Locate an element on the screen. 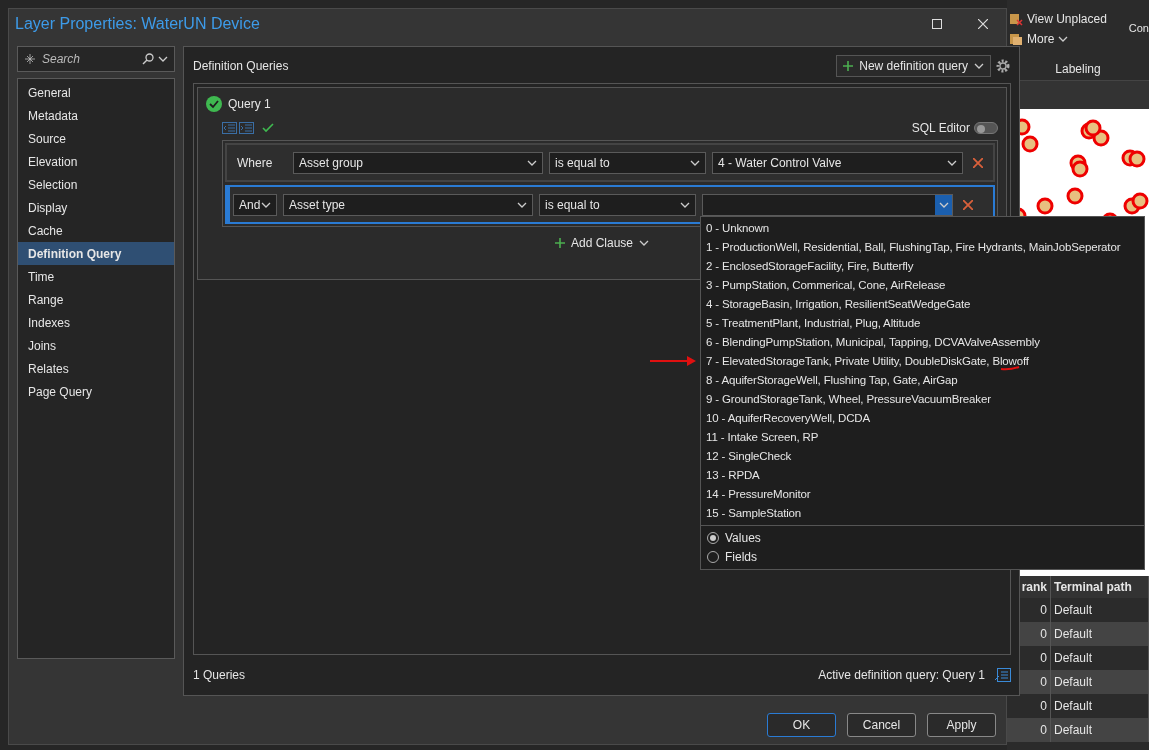 This screenshot has height=750, width=1149. dropdown-option: 4 - StorageBasin, Irrigation, ResilientSeatWedgeGate is located at coordinates (922, 303).